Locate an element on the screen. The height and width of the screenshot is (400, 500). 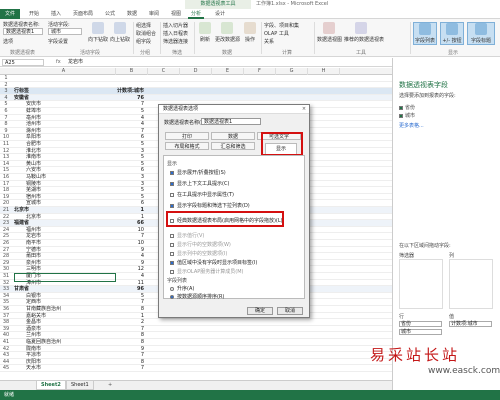
option-empty-columns: 显示列中的空数据项(I) is located at coordinates (198, 253).